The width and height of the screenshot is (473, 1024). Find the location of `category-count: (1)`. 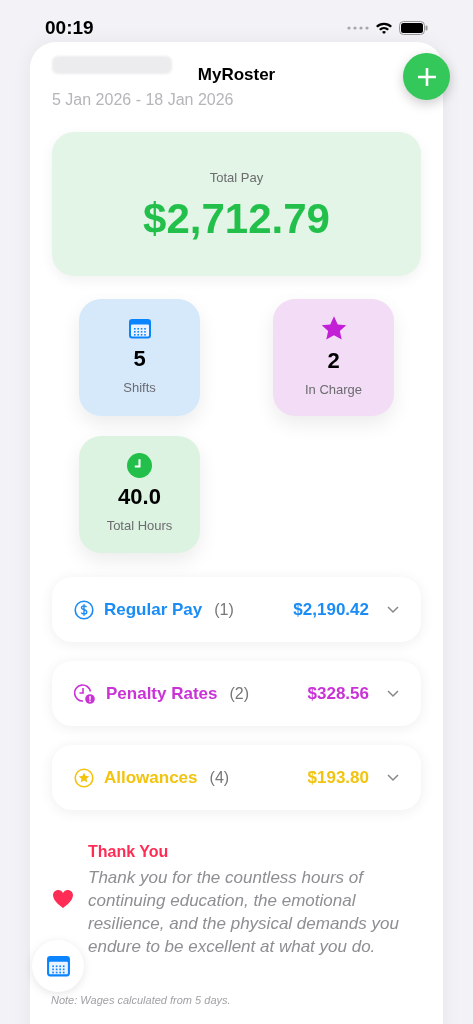

category-count: (1) is located at coordinates (224, 609).